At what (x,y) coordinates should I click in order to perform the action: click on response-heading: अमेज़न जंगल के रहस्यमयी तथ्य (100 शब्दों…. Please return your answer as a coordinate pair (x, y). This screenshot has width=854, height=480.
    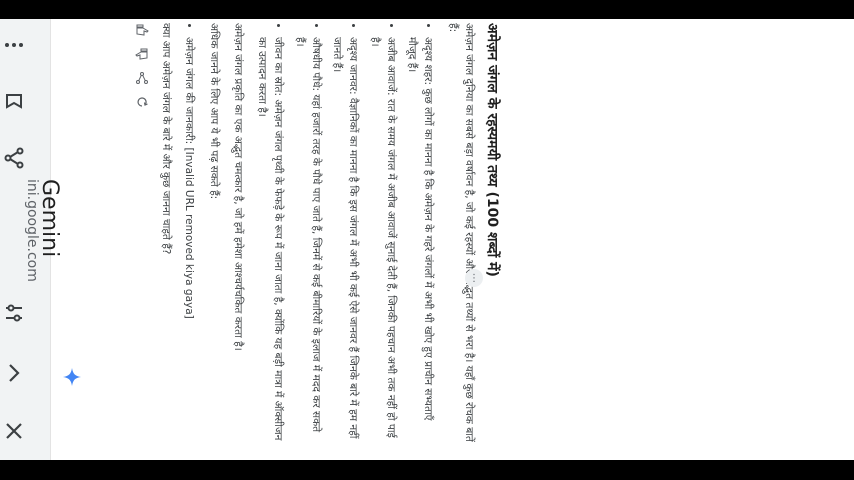
    Looking at the image, I should click on (492, 150).